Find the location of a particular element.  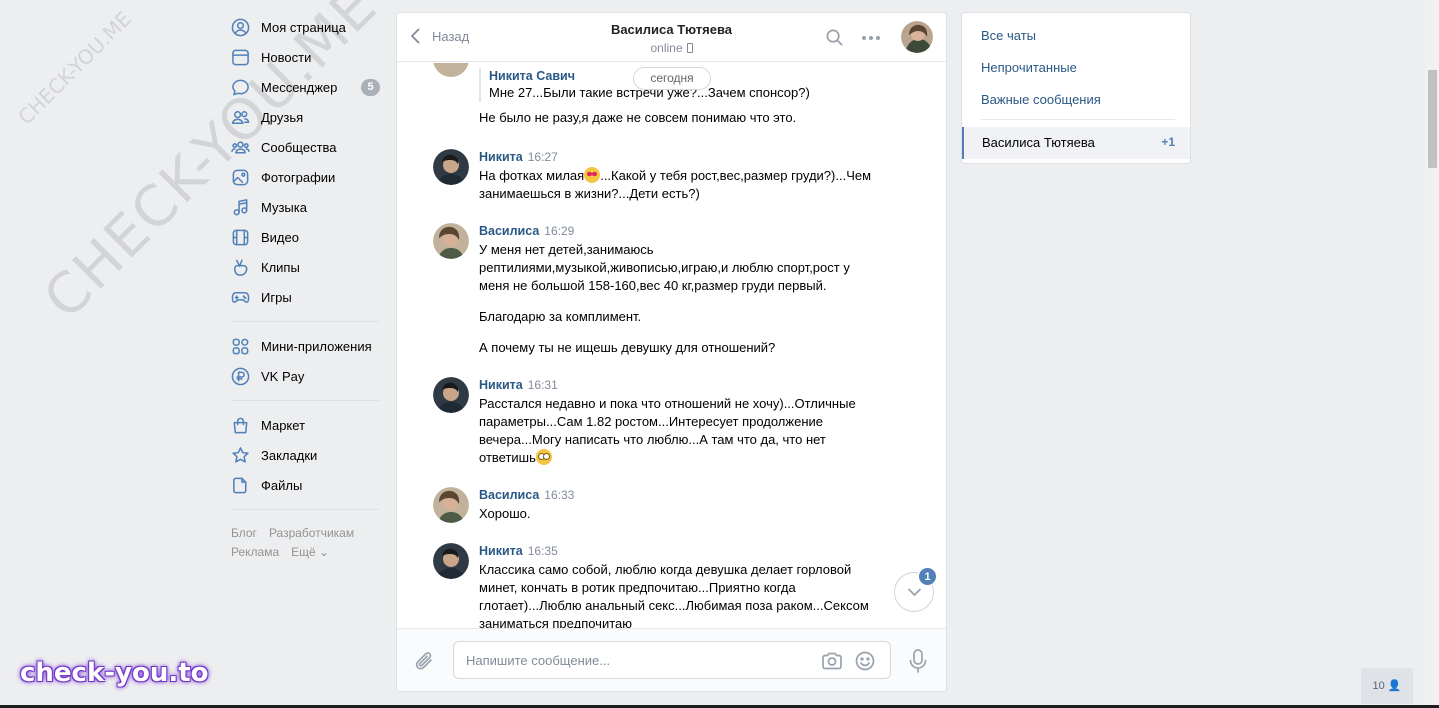

nav-item-market: Маркет is located at coordinates (305, 425).